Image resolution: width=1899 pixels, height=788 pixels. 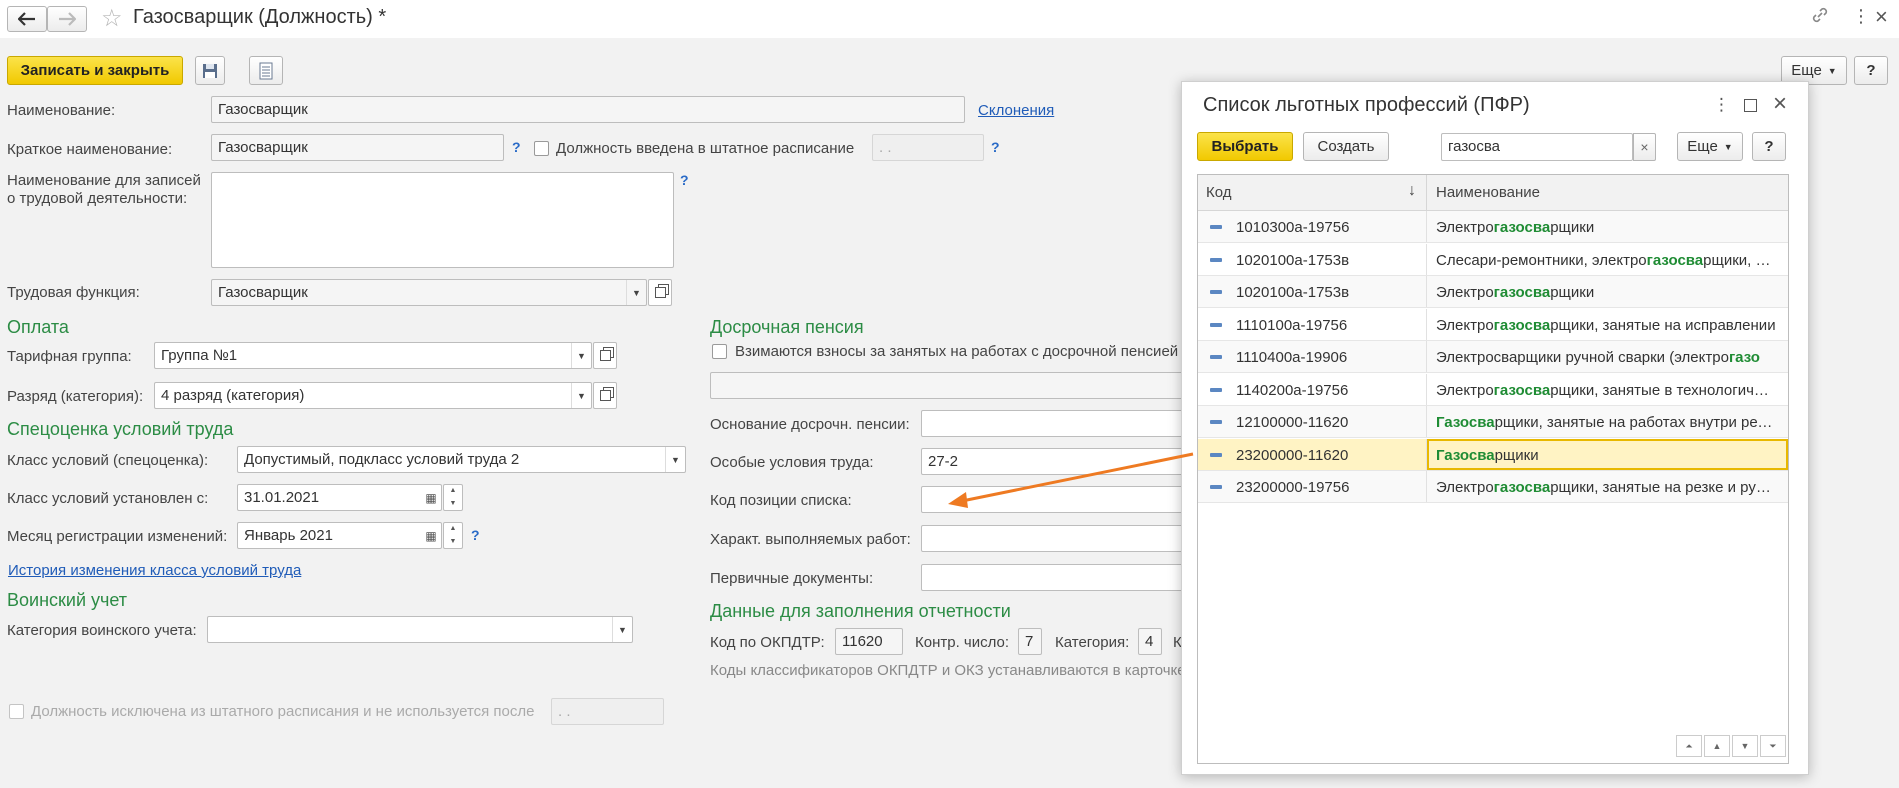 I want to click on annotation-arrow, so click(x=1071, y=480).